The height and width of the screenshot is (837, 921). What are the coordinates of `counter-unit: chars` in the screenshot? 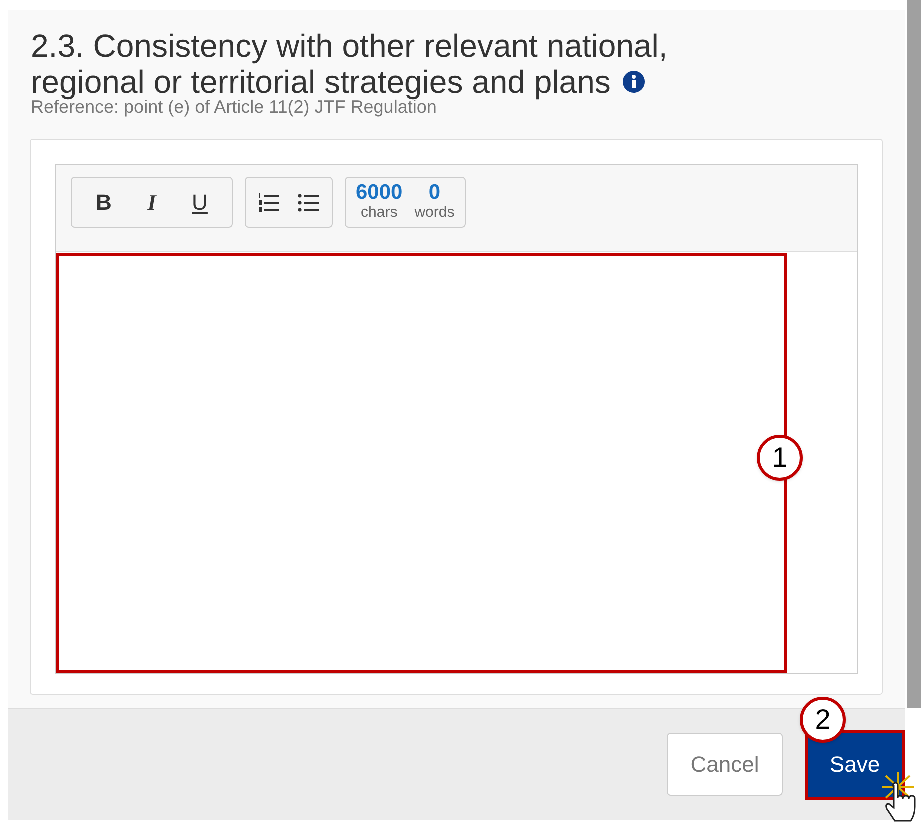 It's located at (379, 212).